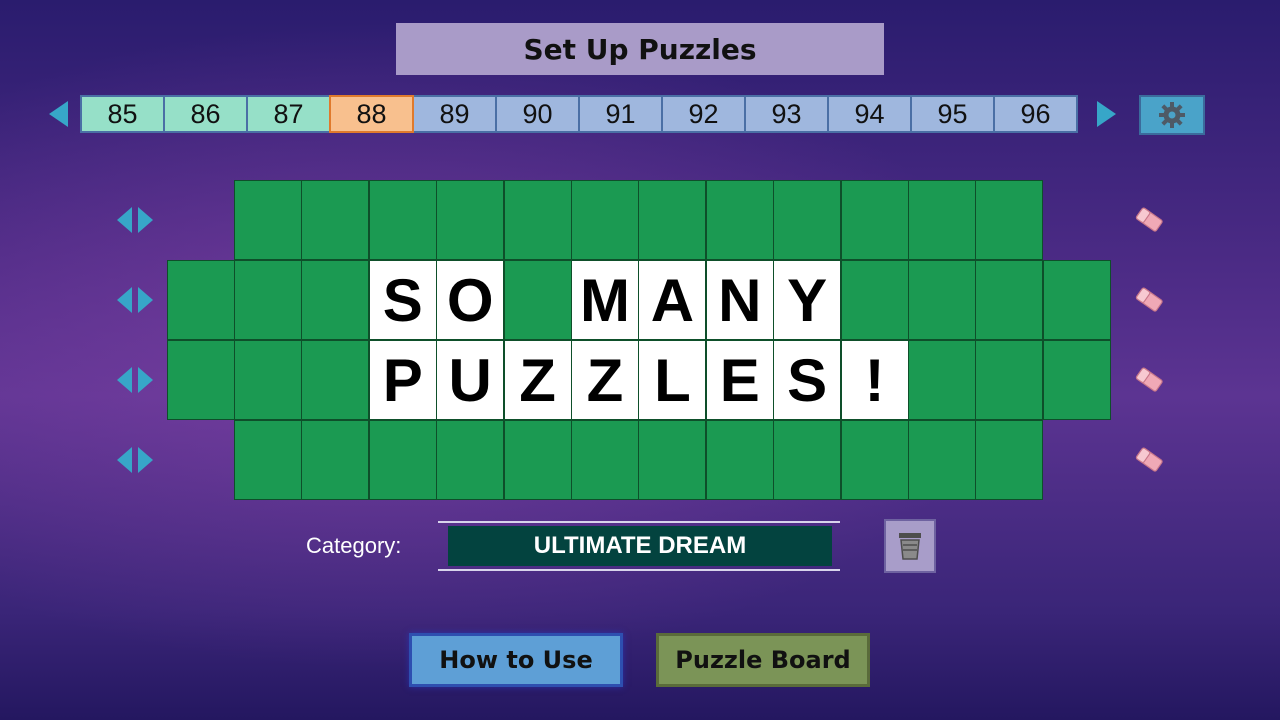 Image resolution: width=1280 pixels, height=720 pixels. I want to click on puzzle-number-92: 92, so click(703, 114).